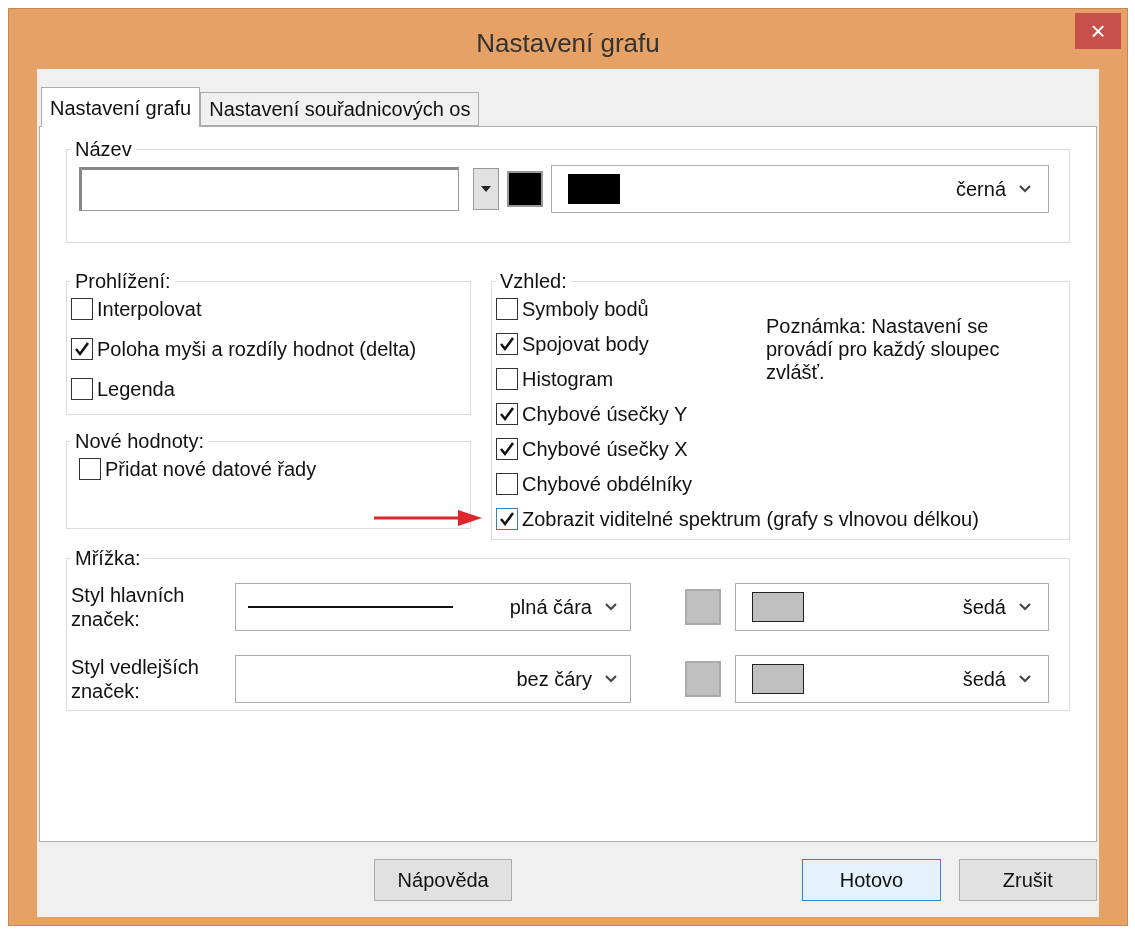 Image resolution: width=1135 pixels, height=933 pixels. I want to click on line-style-dropdown: plná čára, so click(433, 607).